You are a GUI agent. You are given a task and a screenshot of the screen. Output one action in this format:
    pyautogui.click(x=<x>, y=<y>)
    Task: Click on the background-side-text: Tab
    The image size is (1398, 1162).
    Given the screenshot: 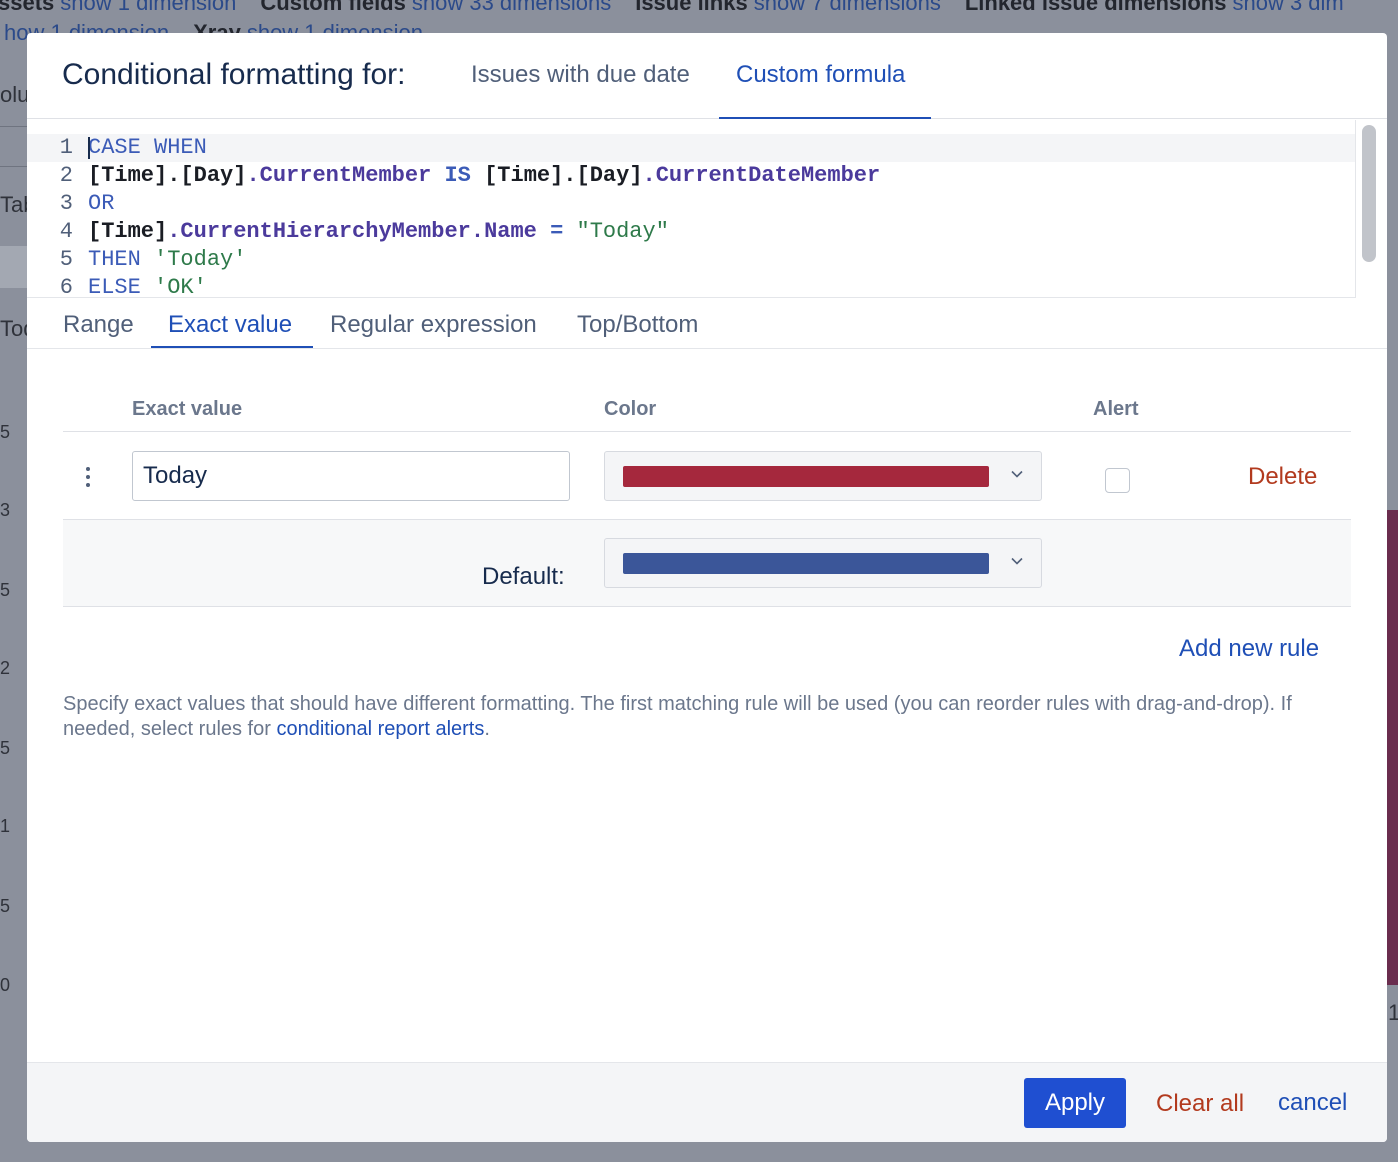 What is the action you would take?
    pyautogui.click(x=13, y=204)
    